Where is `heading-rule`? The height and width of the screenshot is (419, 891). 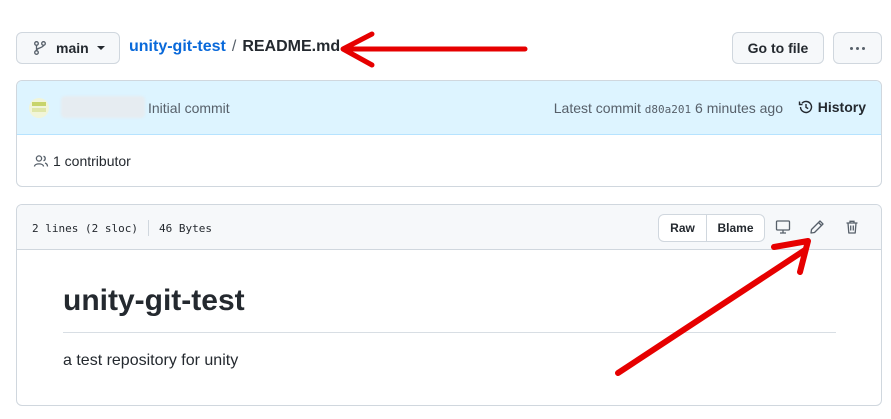
heading-rule is located at coordinates (449, 332).